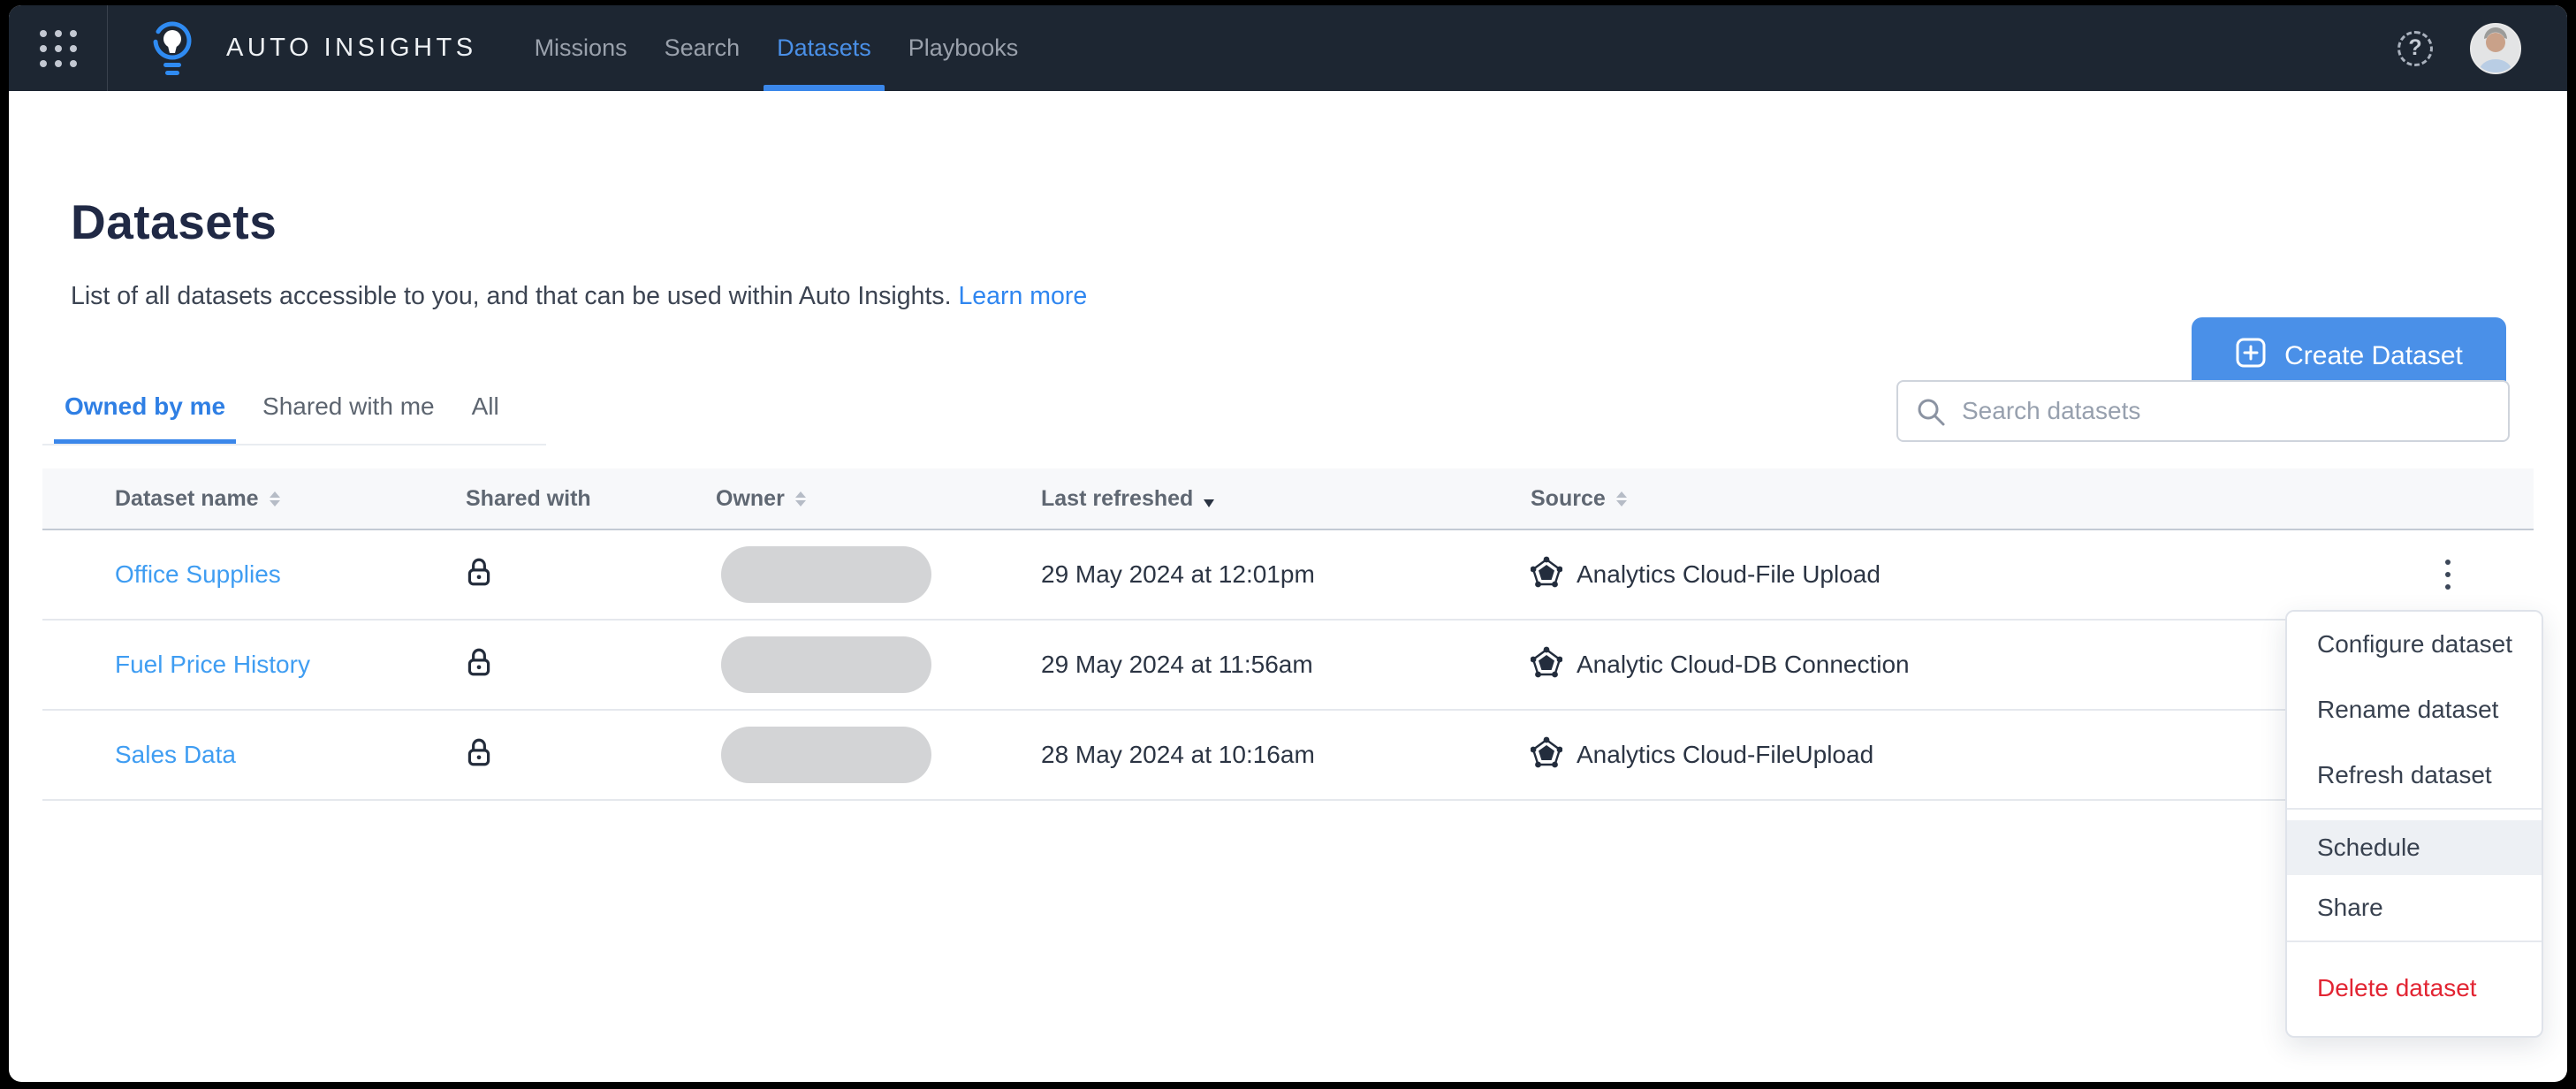  What do you see at coordinates (2414, 775) in the screenshot?
I see `menu-item-refresh-dataset: Refresh dataset` at bounding box center [2414, 775].